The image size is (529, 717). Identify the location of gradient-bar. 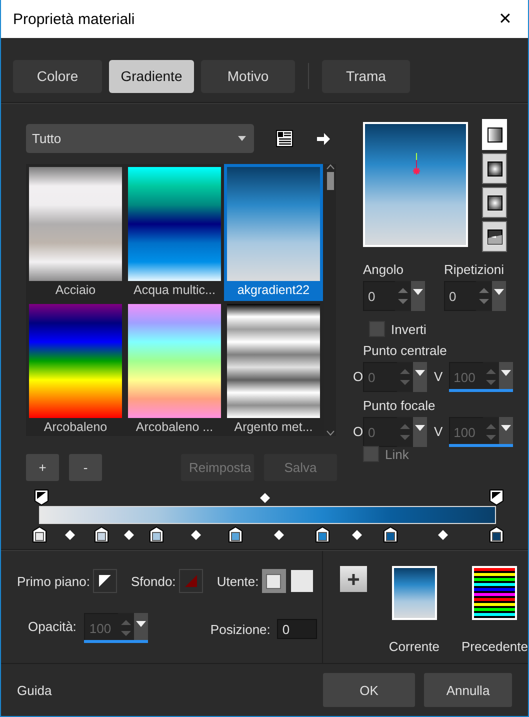
(267, 515).